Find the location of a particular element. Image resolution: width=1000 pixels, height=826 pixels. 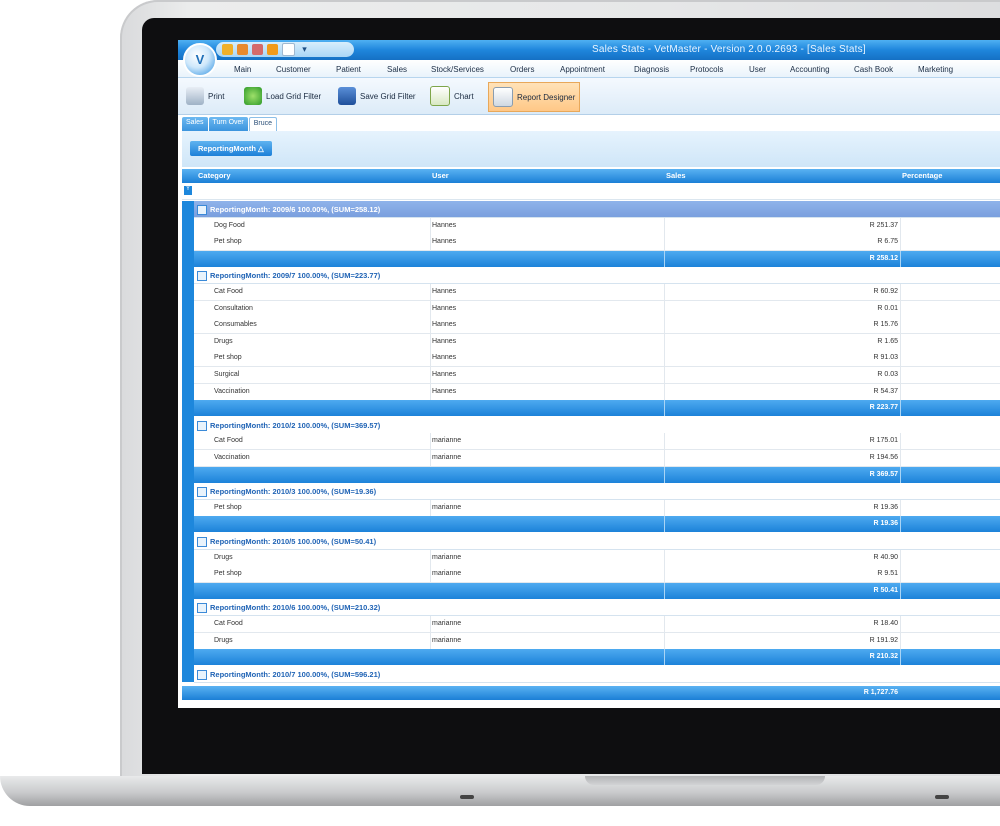

menu-item-stock-services: Stock/Services is located at coordinates (457, 69).